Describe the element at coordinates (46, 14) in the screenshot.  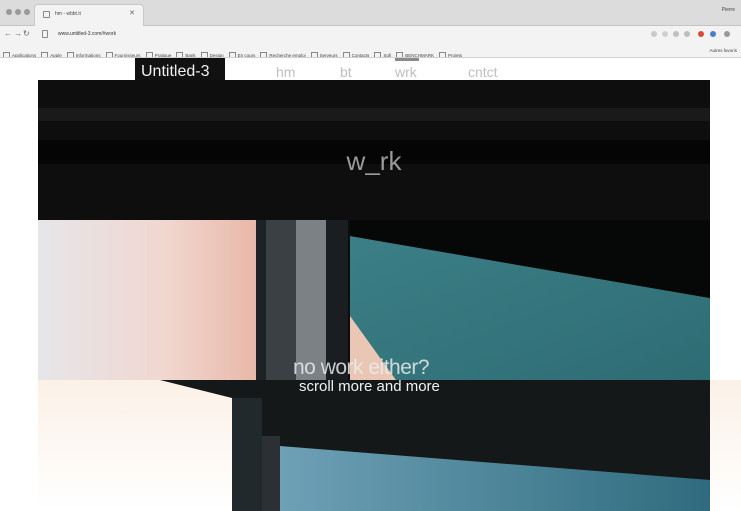
I see `page-favicon-icon` at that location.